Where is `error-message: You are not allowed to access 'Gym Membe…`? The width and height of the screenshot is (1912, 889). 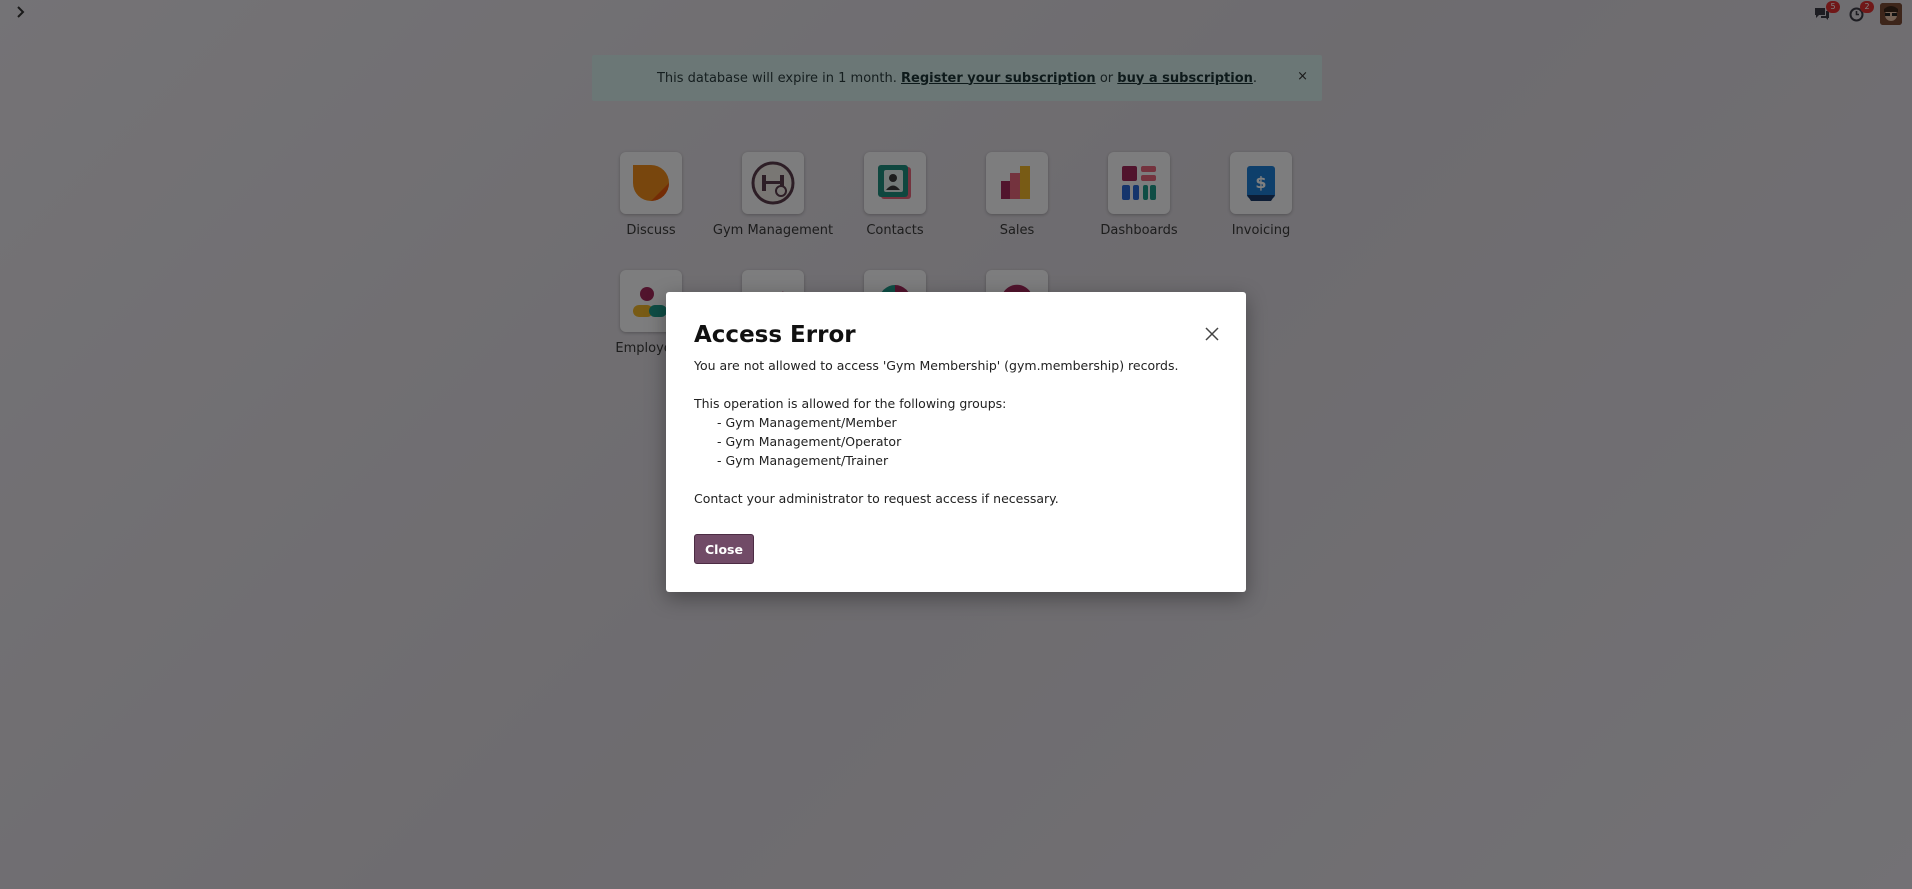 error-message: You are not allowed to access 'Gym Membe… is located at coordinates (936, 365).